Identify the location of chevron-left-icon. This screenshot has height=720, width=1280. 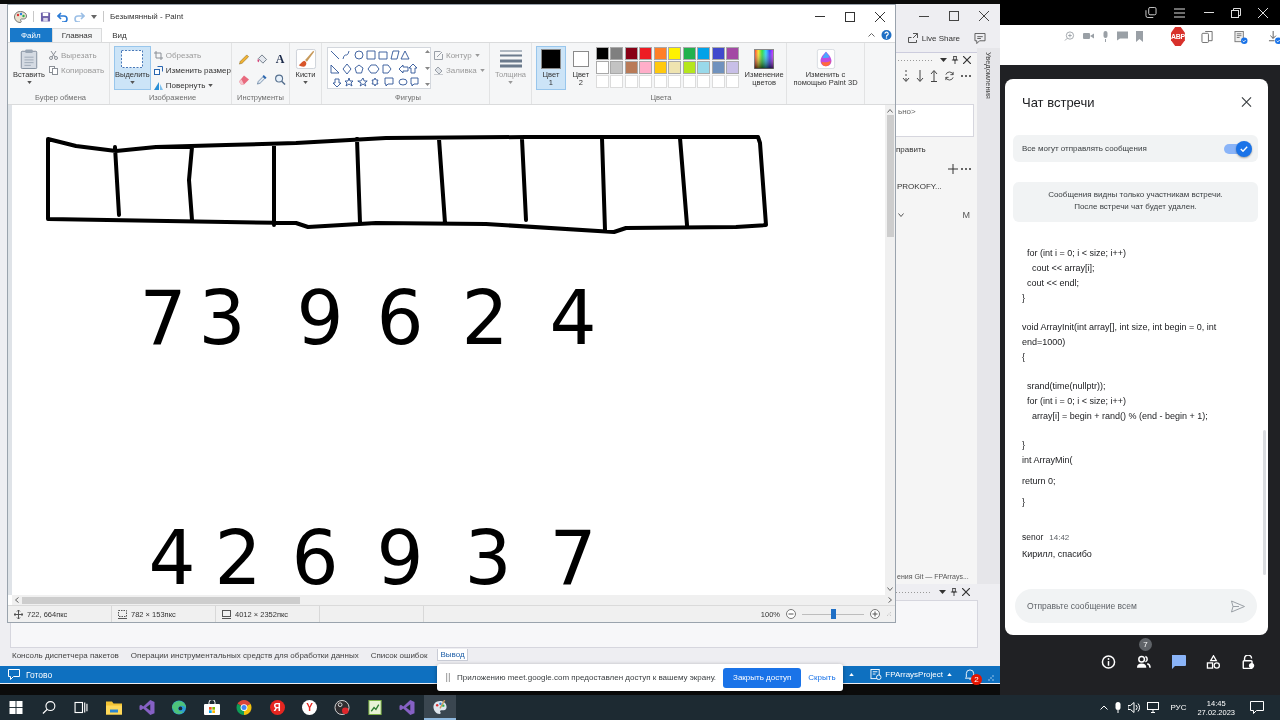
(17, 600).